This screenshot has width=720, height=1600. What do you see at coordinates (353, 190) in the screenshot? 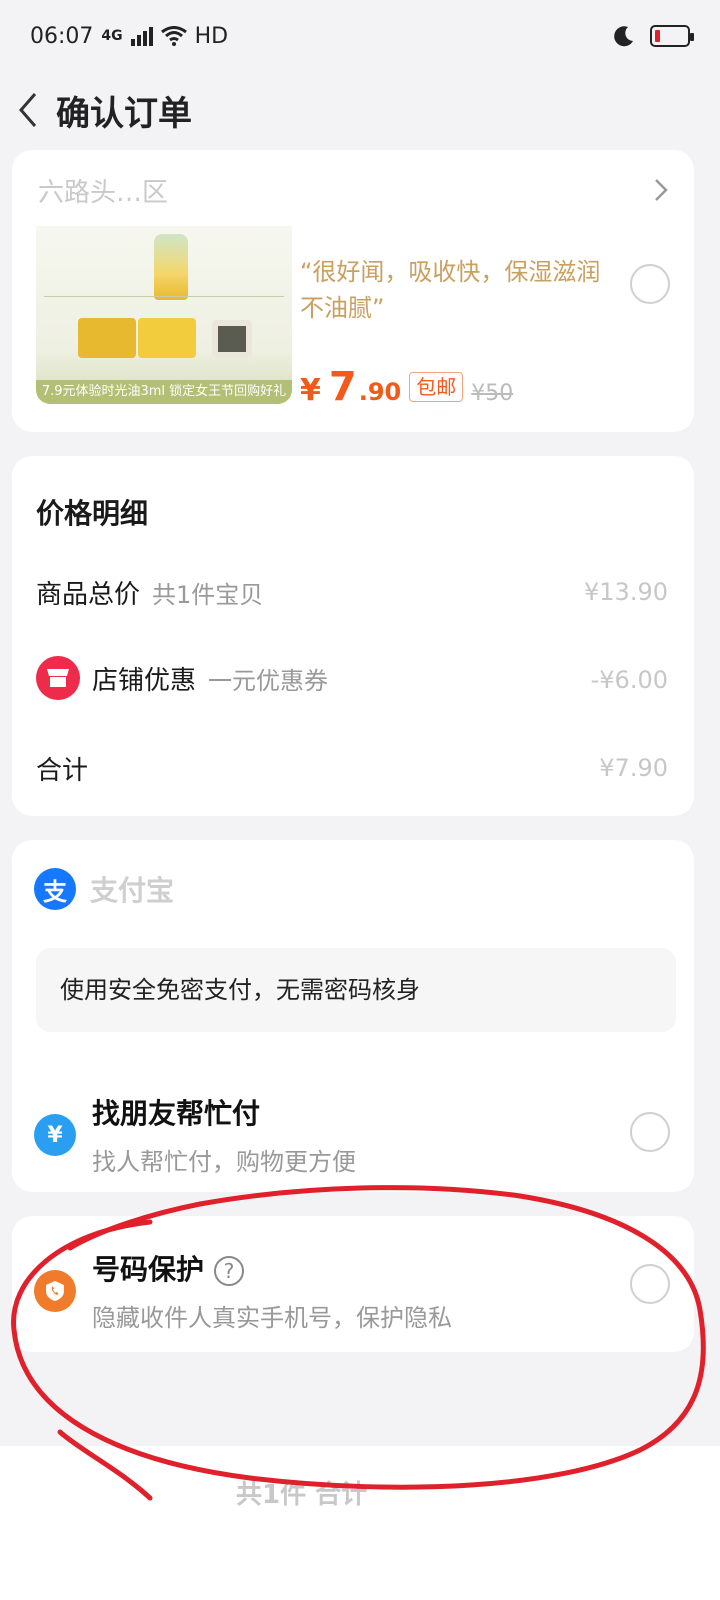
I see `address-card: 六路头…区` at bounding box center [353, 190].